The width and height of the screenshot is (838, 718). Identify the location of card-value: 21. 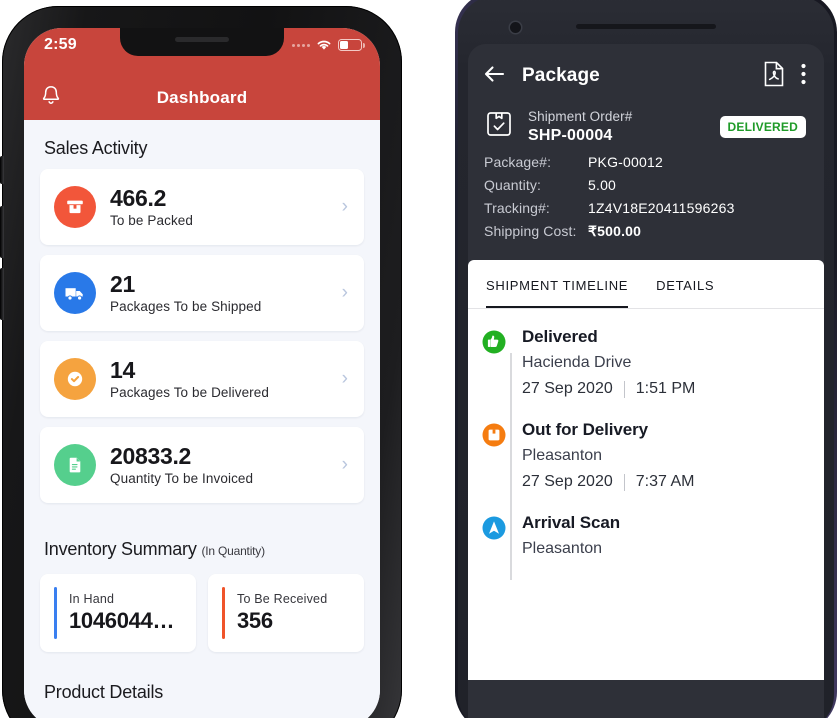
(122, 283).